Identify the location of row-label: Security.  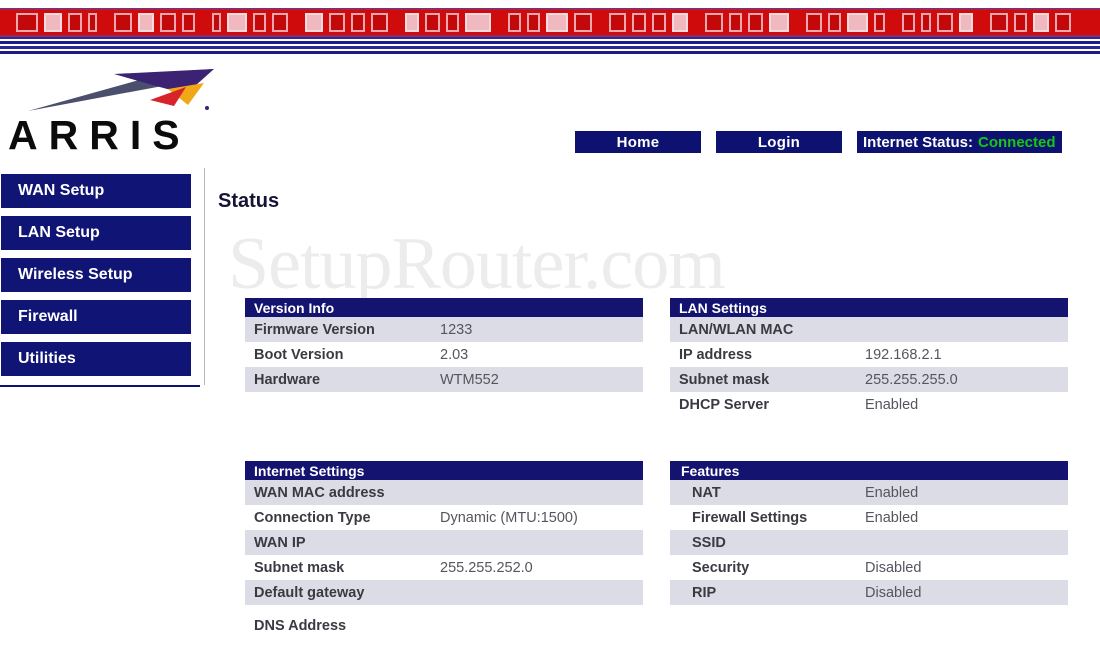
(721, 567).